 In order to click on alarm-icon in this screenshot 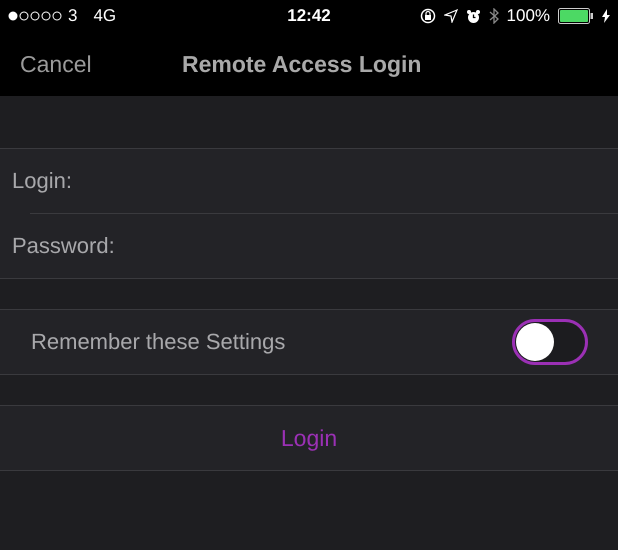, I will do `click(473, 16)`.